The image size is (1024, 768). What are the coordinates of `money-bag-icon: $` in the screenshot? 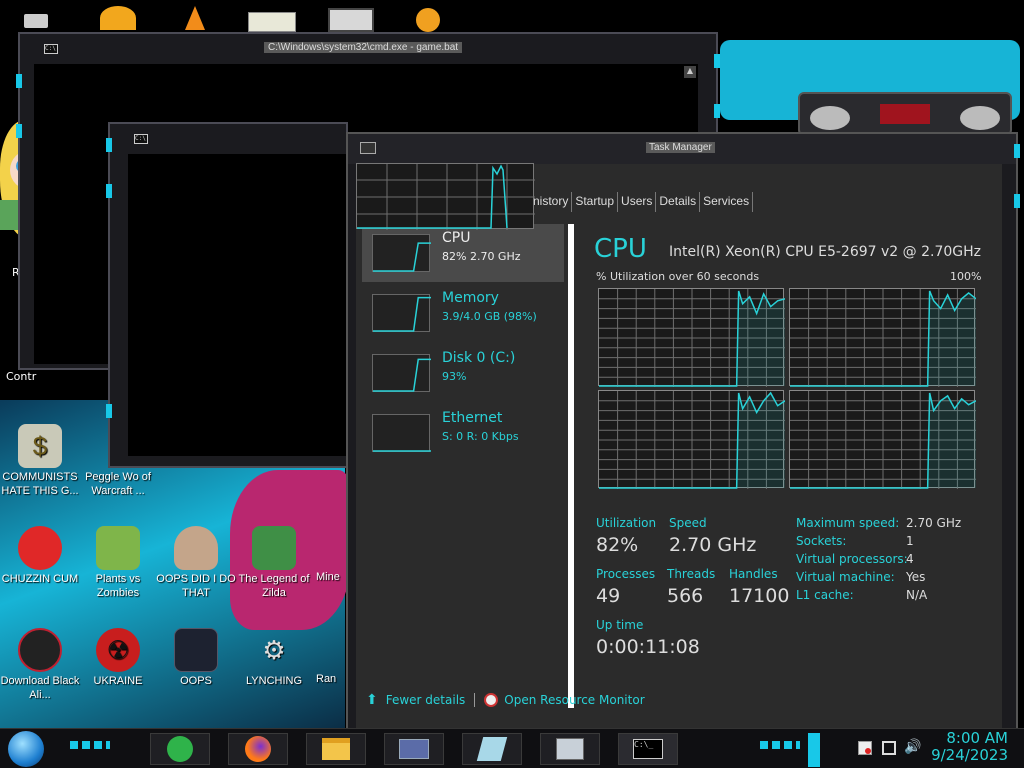 It's located at (40, 446).